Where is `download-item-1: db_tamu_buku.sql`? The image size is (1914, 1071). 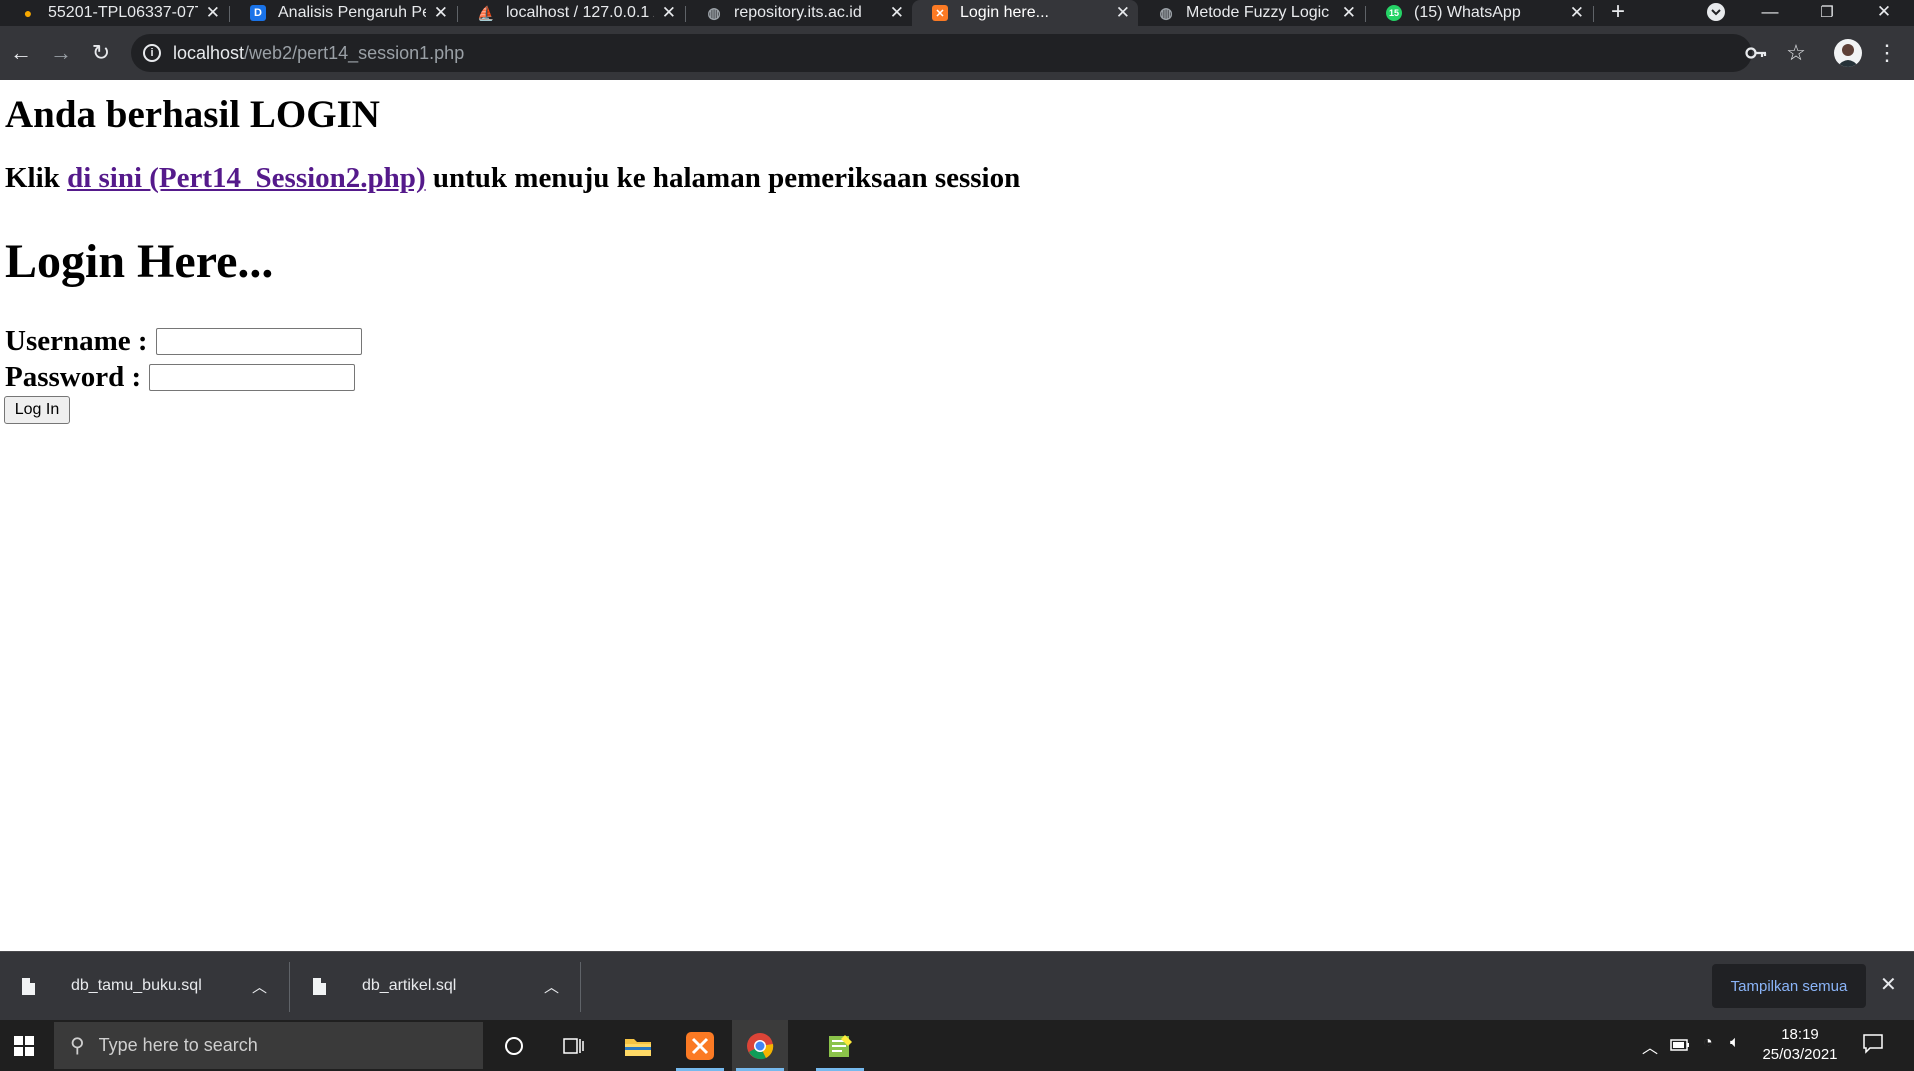
download-item-1: db_tamu_buku.sql is located at coordinates (112, 986).